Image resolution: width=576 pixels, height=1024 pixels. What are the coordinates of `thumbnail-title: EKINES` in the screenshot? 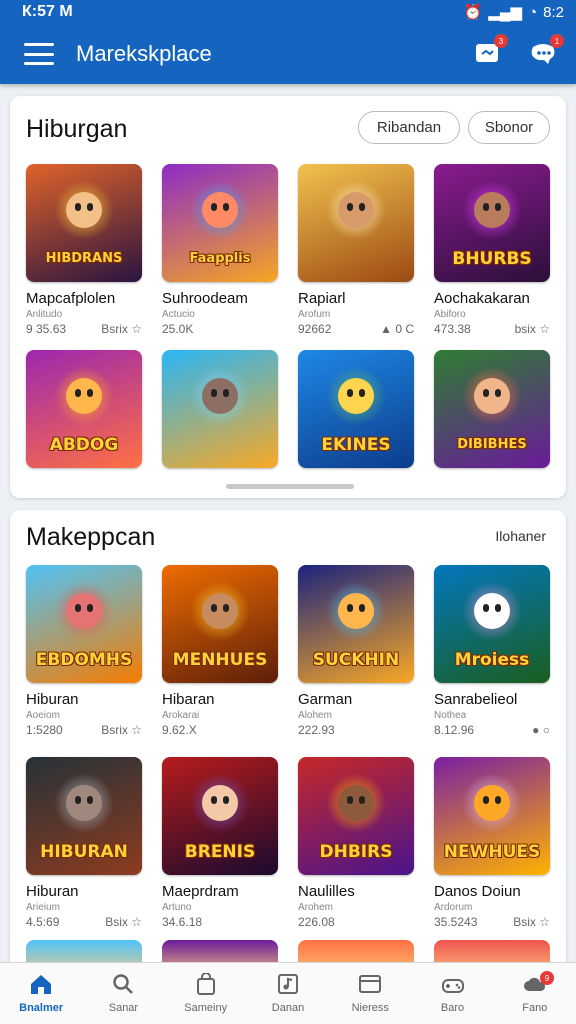 It's located at (356, 445).